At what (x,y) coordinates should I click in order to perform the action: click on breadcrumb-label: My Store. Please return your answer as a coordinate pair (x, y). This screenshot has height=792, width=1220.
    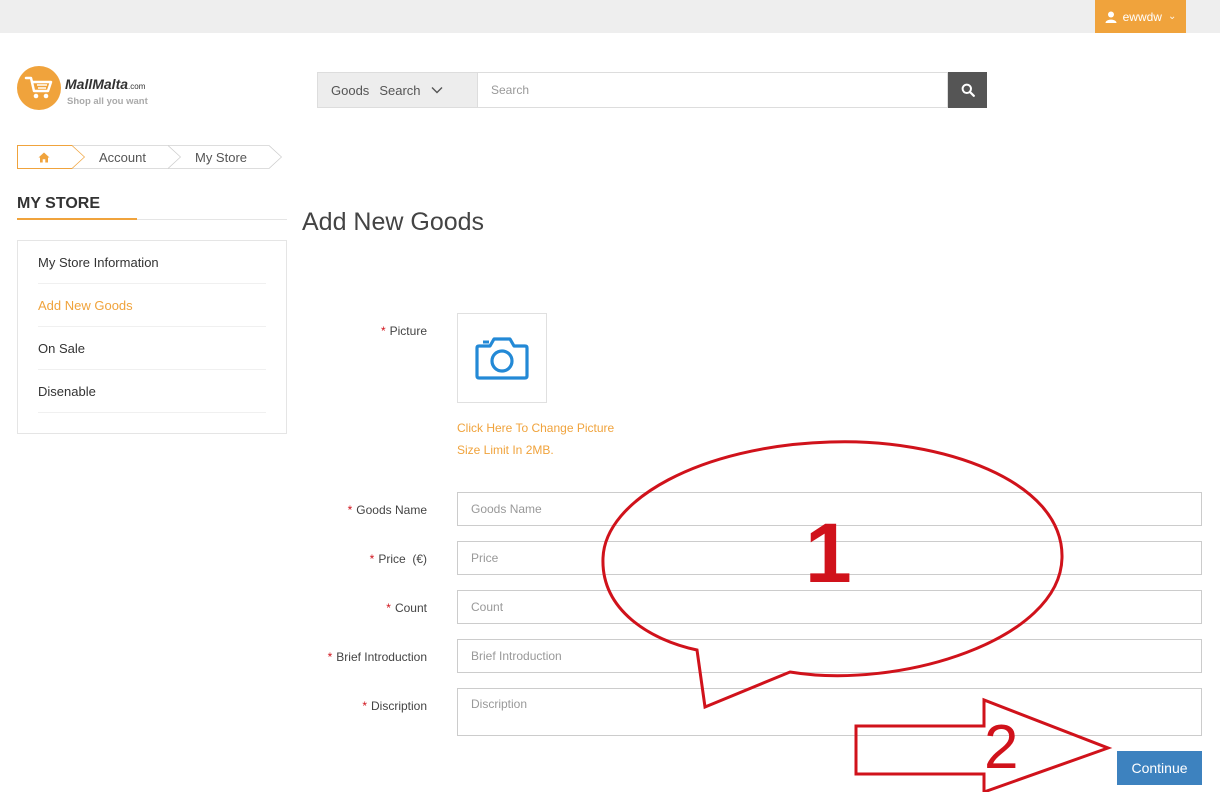
    Looking at the image, I should click on (220, 157).